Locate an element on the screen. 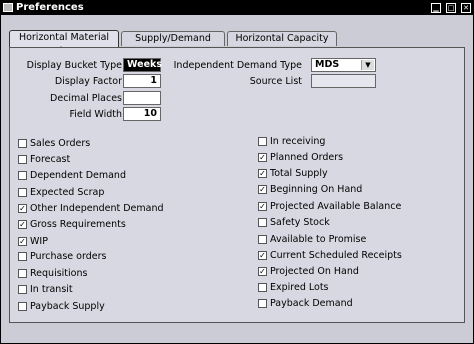  decimal-places-field is located at coordinates (142, 98).